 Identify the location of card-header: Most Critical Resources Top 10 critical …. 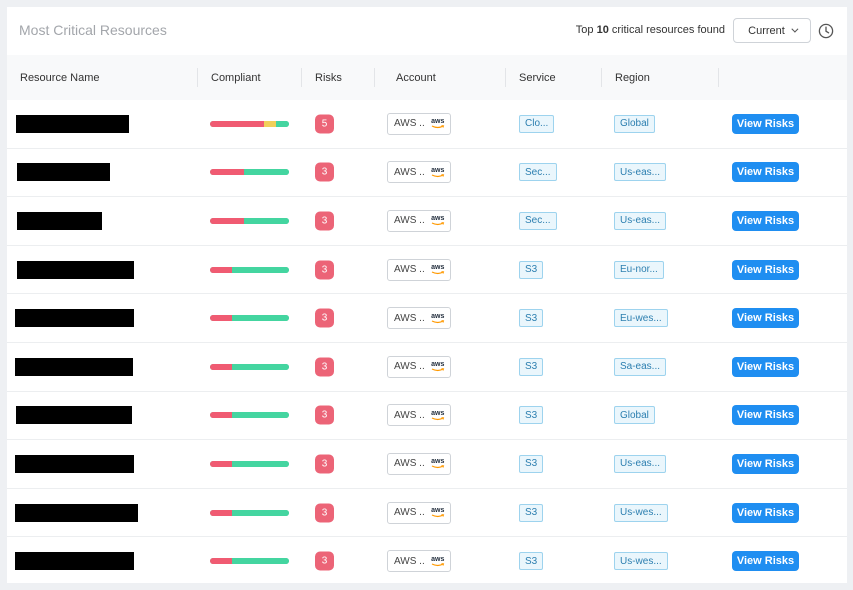
(427, 31).